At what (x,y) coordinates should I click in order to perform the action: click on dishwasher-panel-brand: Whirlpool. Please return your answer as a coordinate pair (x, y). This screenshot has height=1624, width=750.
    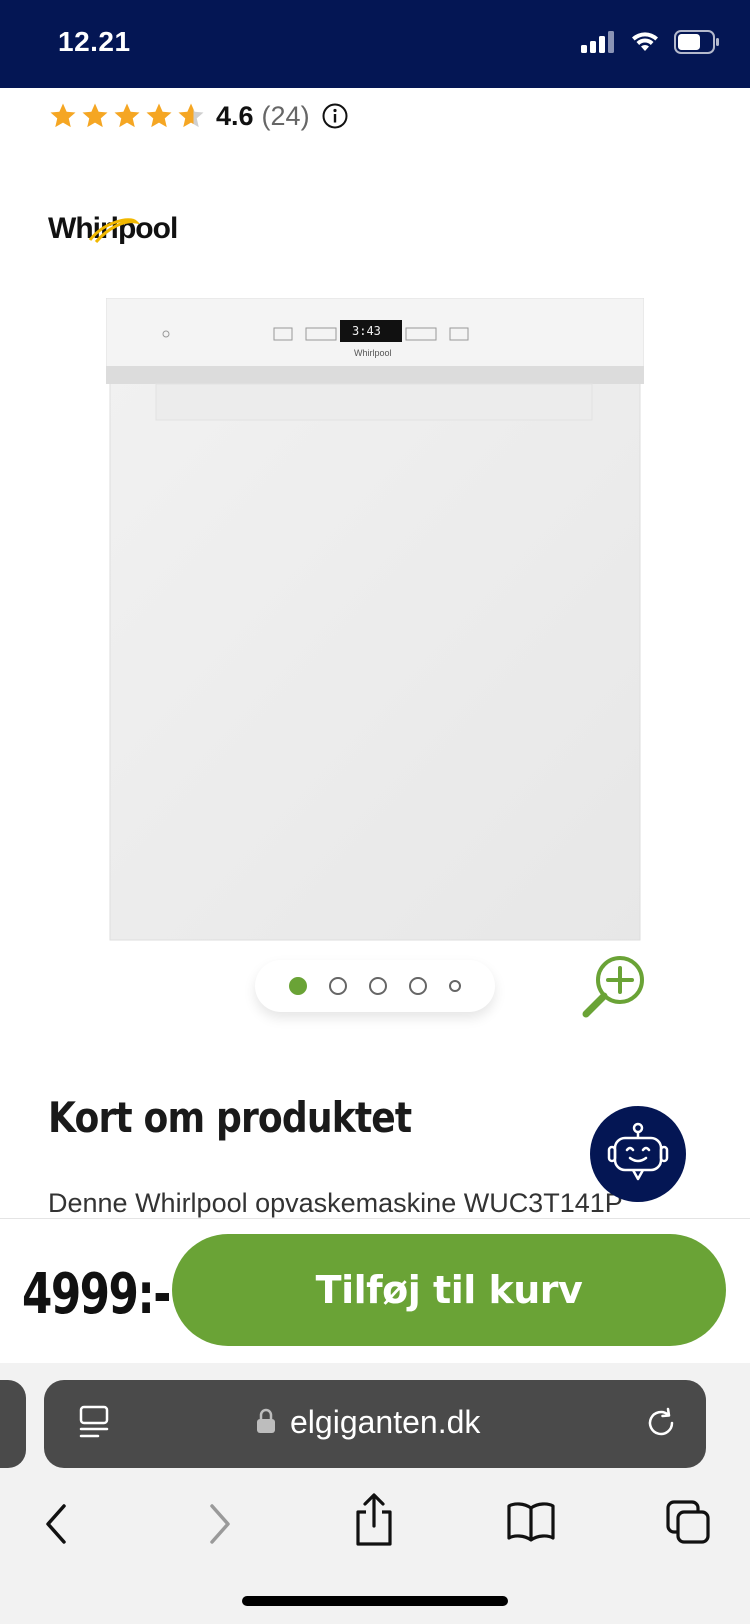
    Looking at the image, I should click on (373, 353).